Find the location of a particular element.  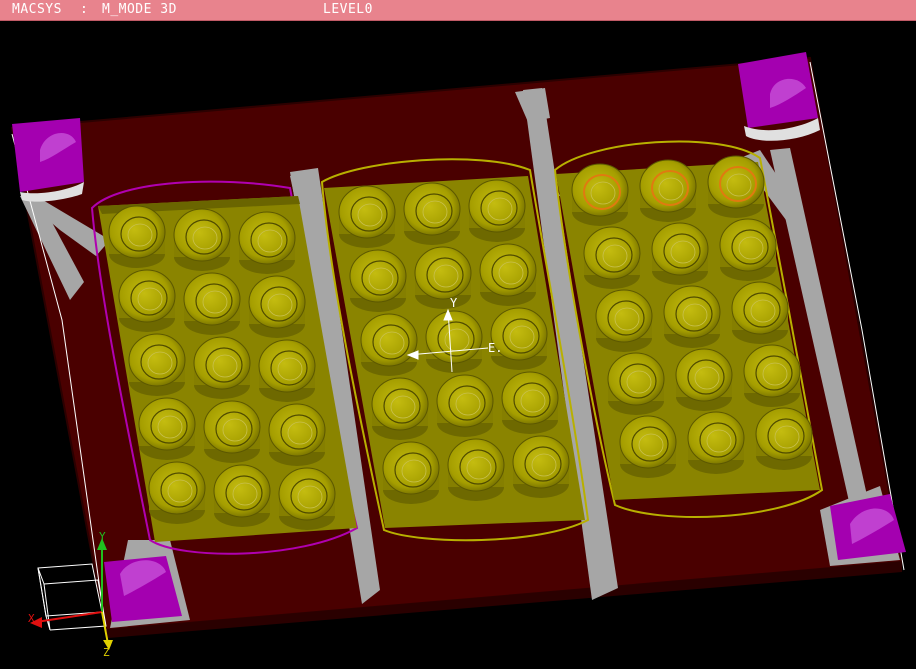

view-axis-y-label: Y is located at coordinates (454, 303).